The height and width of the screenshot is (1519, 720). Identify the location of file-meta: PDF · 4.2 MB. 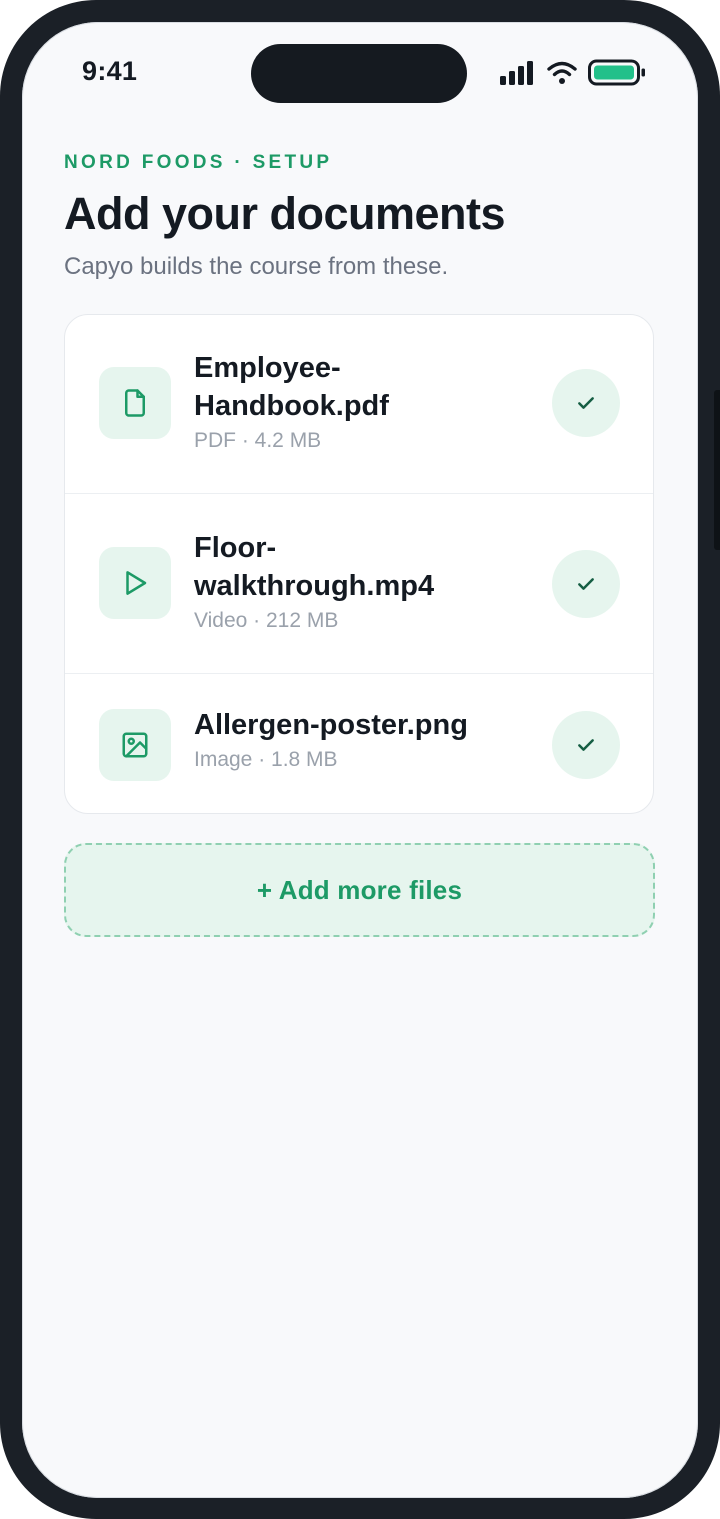
(258, 440).